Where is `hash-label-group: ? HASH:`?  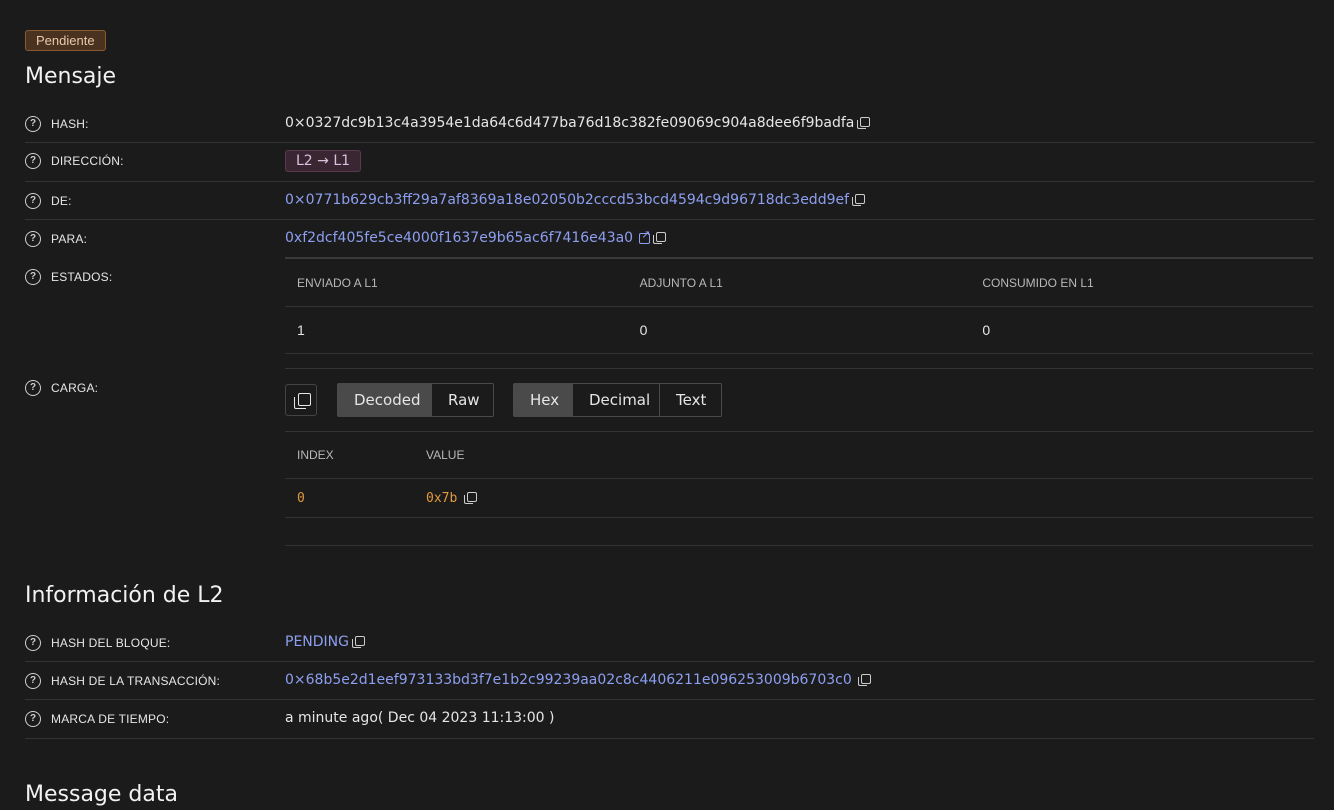 hash-label-group: ? HASH: is located at coordinates (57, 124).